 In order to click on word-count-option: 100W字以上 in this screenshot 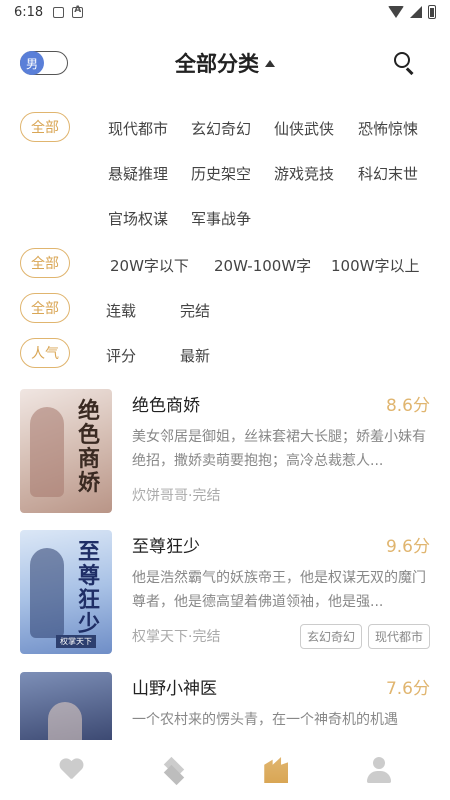, I will do `click(375, 265)`.